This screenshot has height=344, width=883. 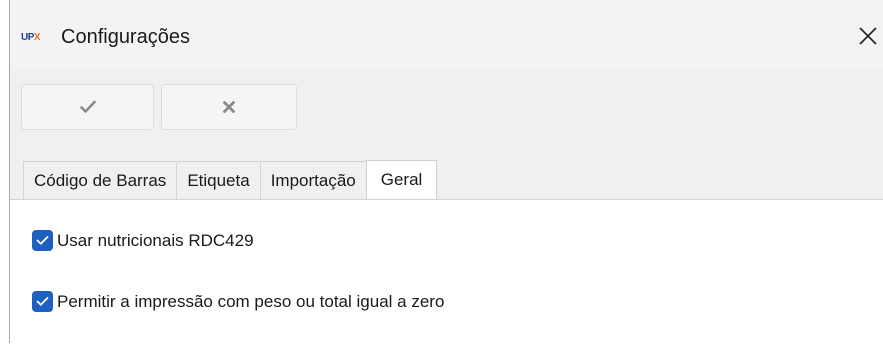 I want to click on checkbox-permitir-impressao, so click(x=42, y=301).